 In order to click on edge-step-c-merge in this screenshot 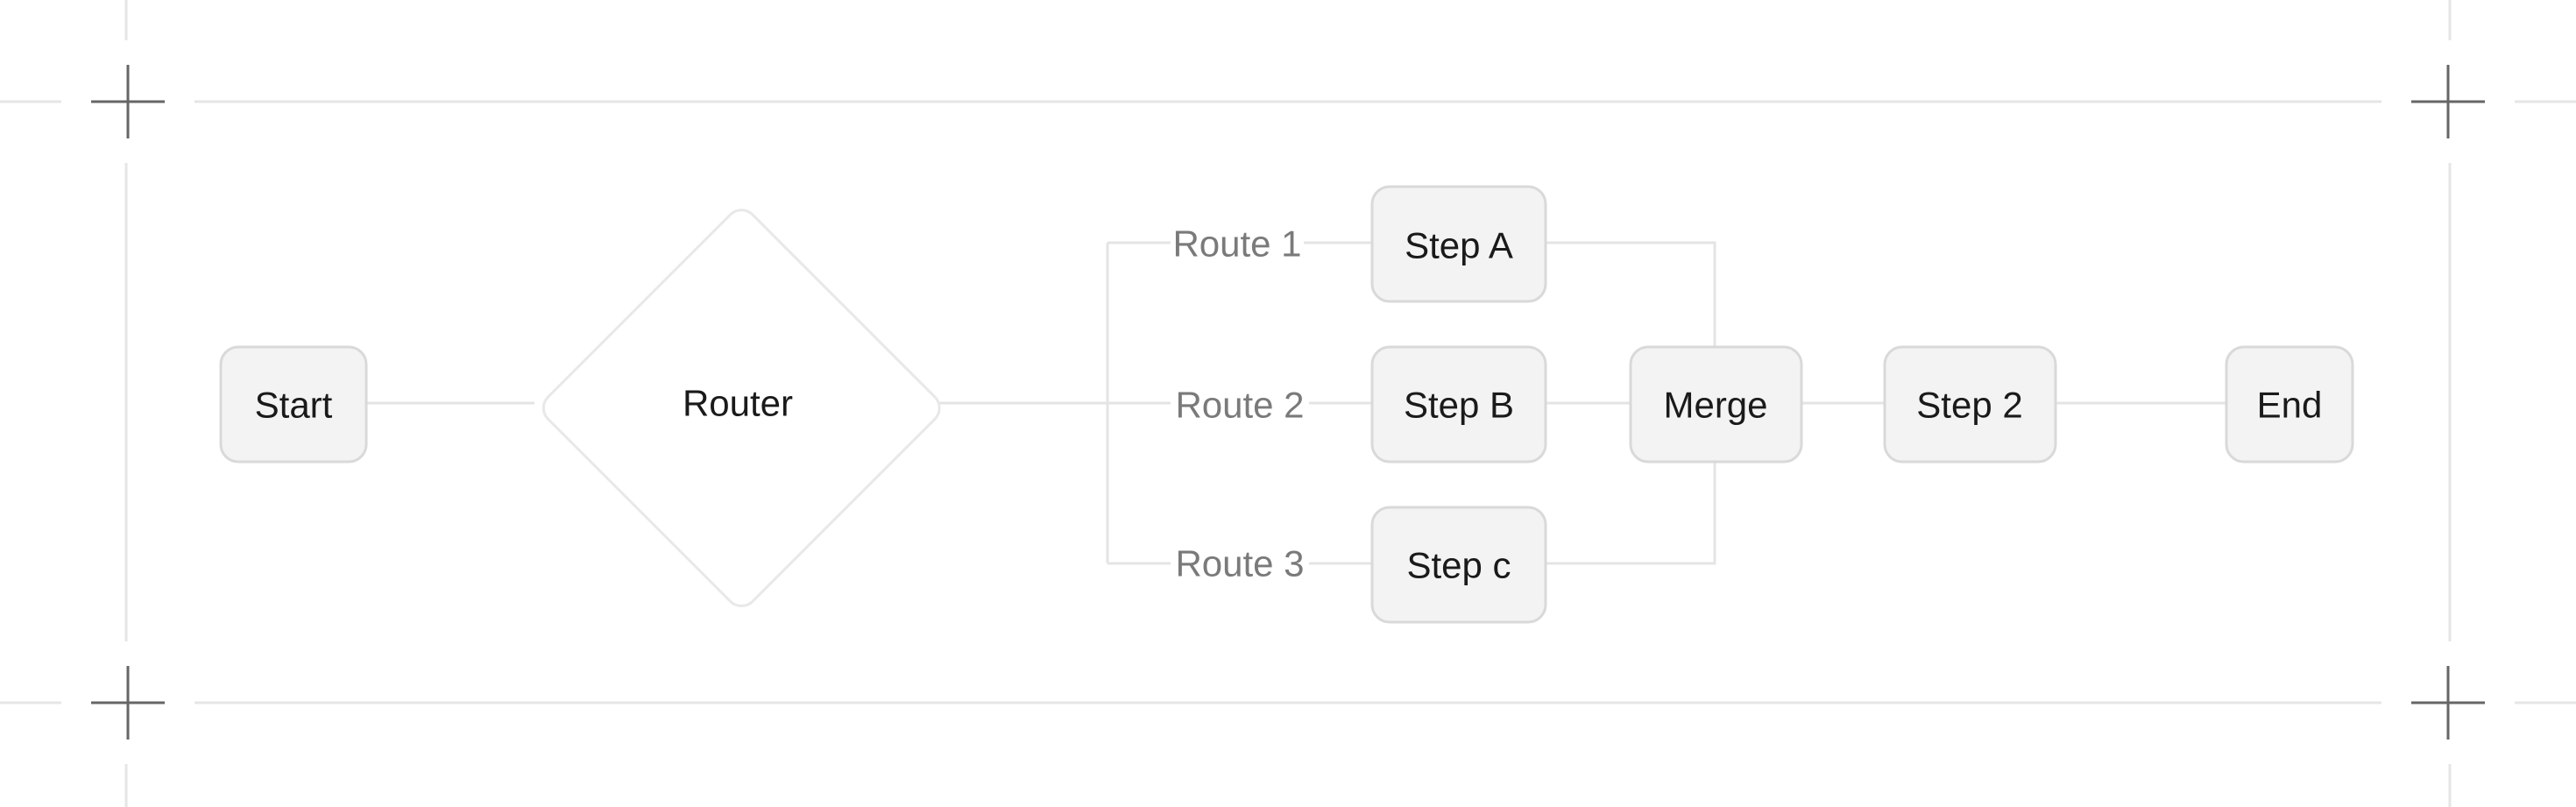, I will do `click(1631, 513)`.